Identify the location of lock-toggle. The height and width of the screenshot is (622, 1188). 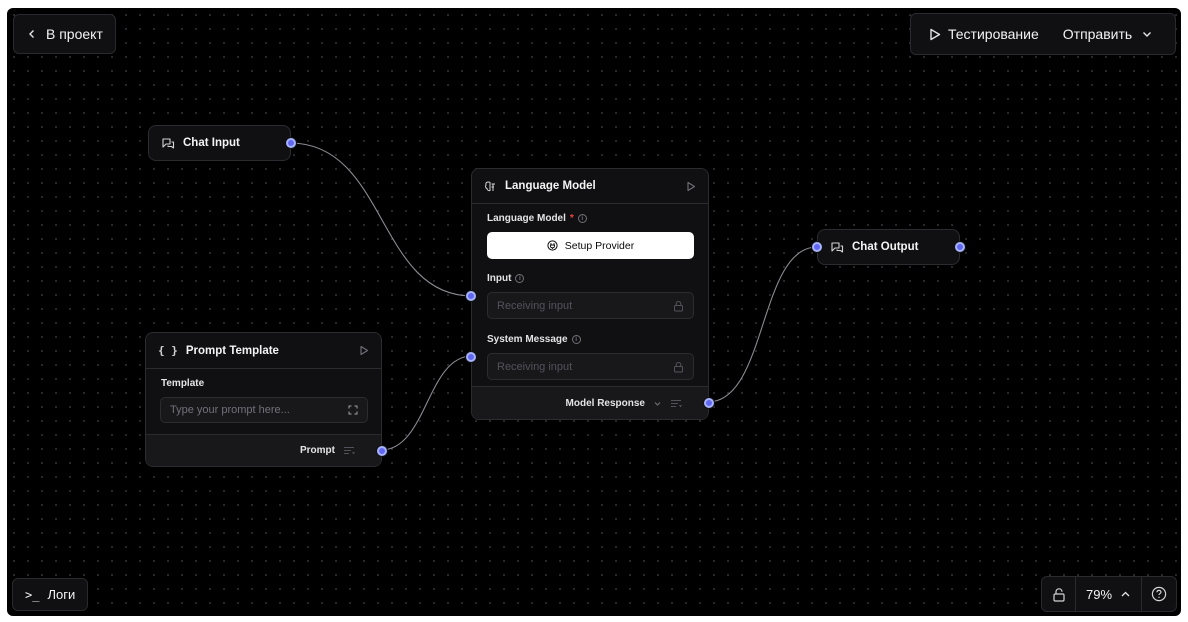
(1059, 594).